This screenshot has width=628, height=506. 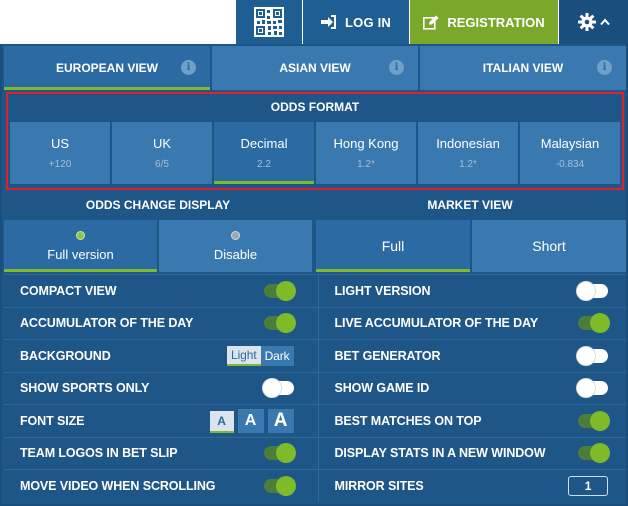 I want to click on setting-label: MIRROR SITES, so click(x=379, y=485).